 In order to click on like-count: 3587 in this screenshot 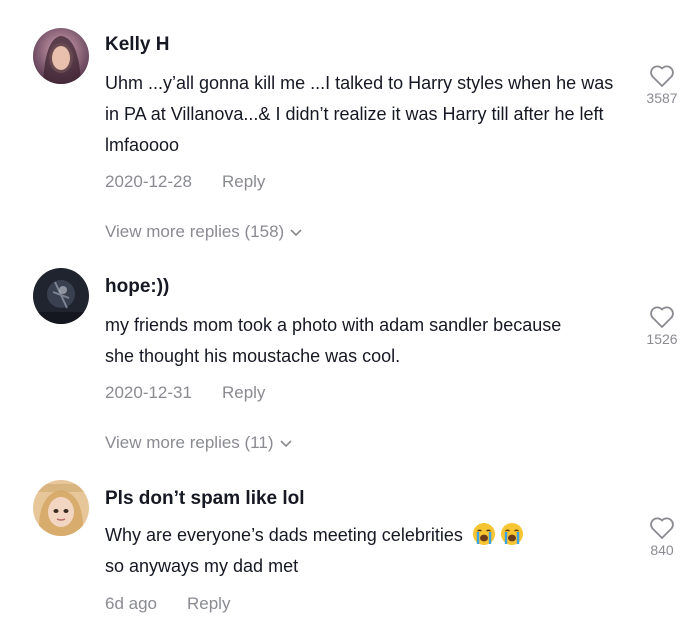, I will do `click(662, 98)`.